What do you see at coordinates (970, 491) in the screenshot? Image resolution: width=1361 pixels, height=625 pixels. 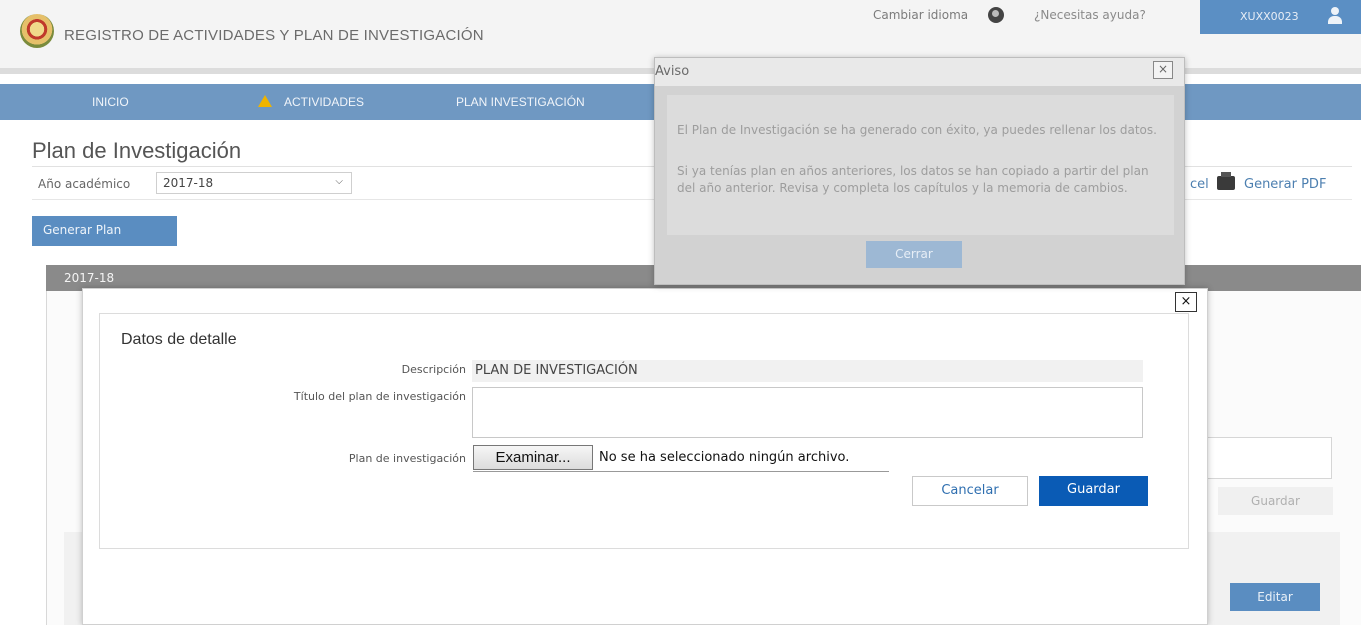 I see `cancel-button: Cancelar` at bounding box center [970, 491].